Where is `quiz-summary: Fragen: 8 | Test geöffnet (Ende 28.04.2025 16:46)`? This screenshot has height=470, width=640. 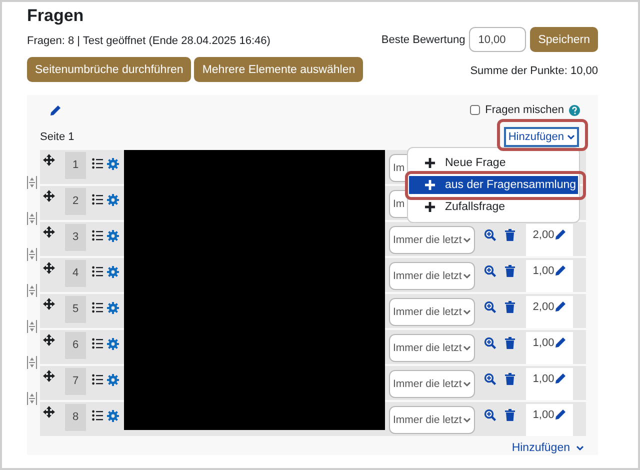 quiz-summary: Fragen: 8 | Test geöffnet (Ende 28.04.2025 16:46) is located at coordinates (149, 41).